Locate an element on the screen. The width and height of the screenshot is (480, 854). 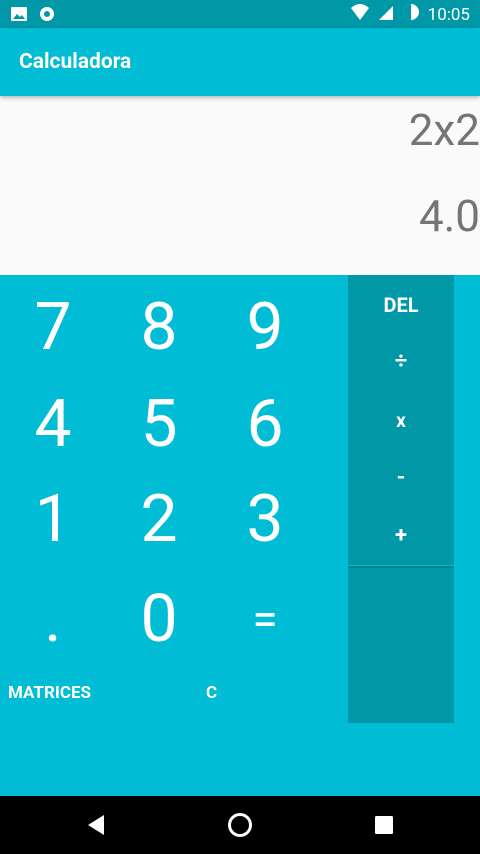
multiply-button: x is located at coordinates (401, 420).